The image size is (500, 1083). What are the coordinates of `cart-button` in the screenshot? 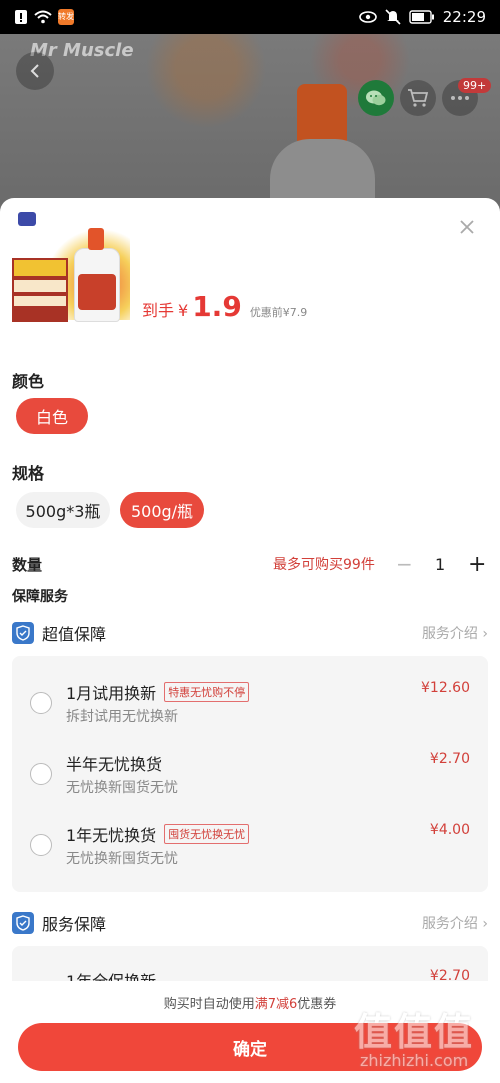 It's located at (418, 98).